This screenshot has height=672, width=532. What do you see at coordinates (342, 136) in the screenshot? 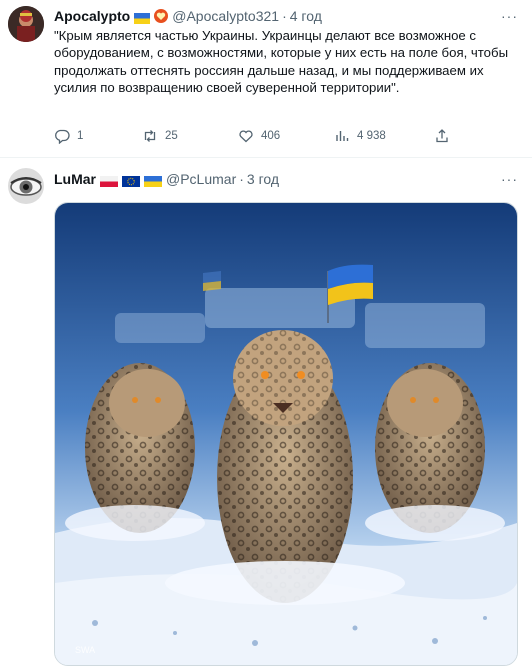
I see `views-icon` at bounding box center [342, 136].